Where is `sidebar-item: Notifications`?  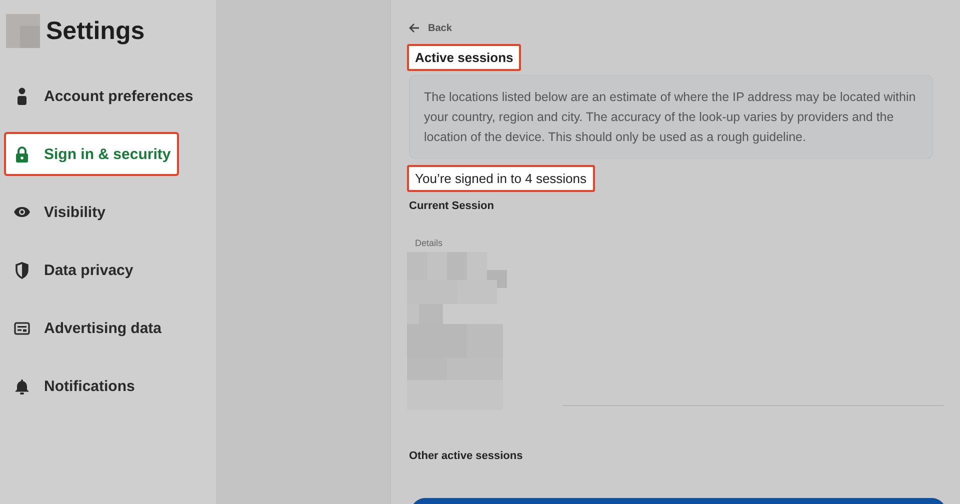 sidebar-item: Notifications is located at coordinates (91, 386).